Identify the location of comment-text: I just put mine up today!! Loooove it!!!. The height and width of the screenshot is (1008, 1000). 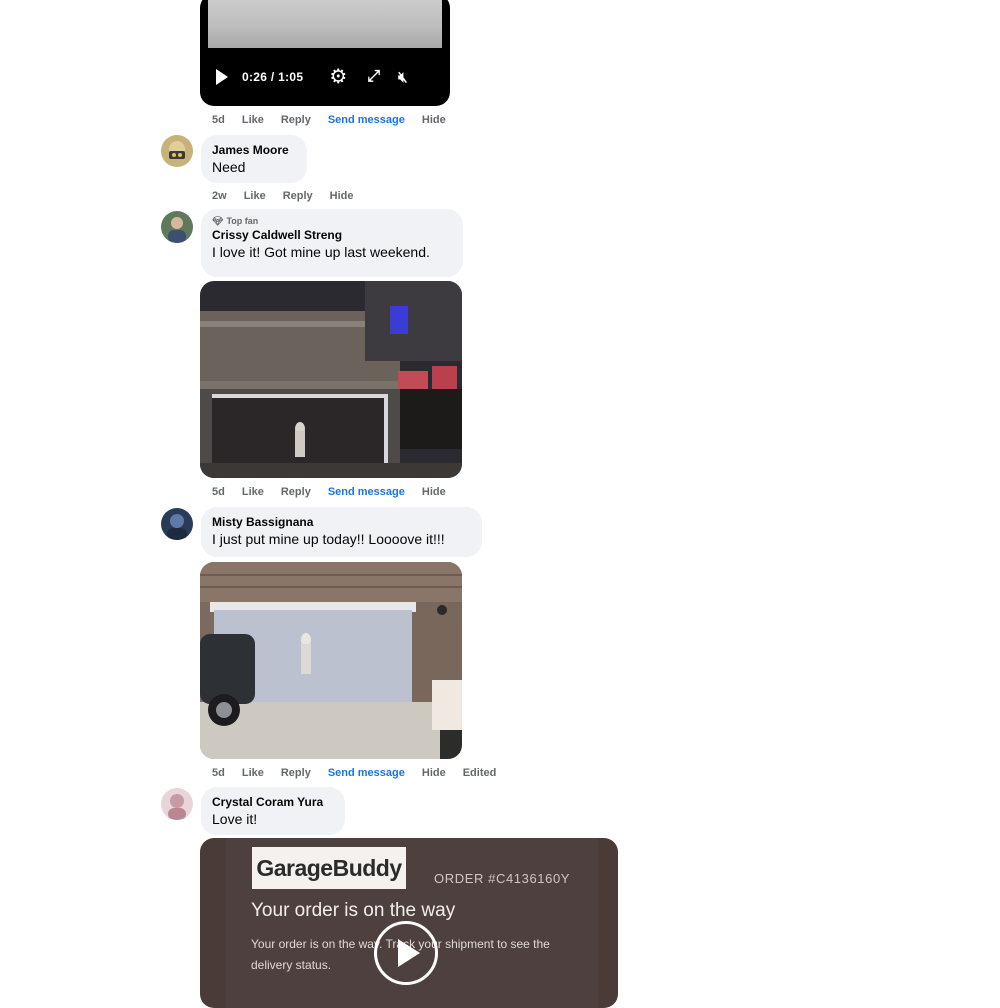
(328, 539).